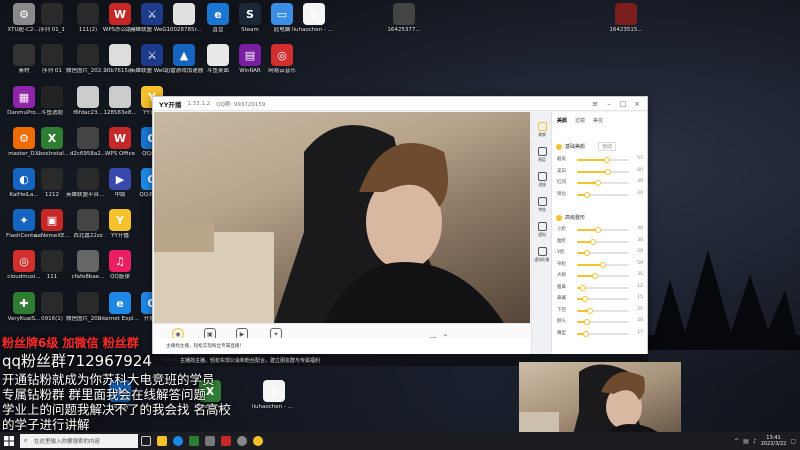 The width and height of the screenshot is (800, 450). What do you see at coordinates (282, 71) in the screenshot?
I see `desktop-icon-label: 网易云音乐` at bounding box center [282, 71].